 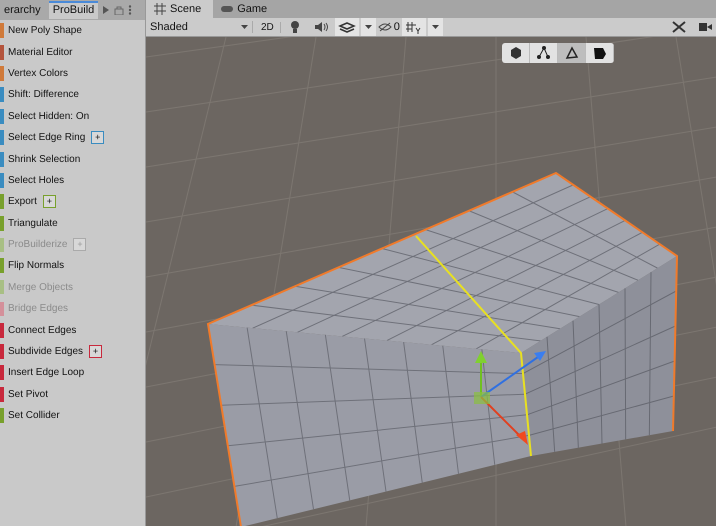 What do you see at coordinates (414, 27) in the screenshot?
I see `gizmos-icon` at bounding box center [414, 27].